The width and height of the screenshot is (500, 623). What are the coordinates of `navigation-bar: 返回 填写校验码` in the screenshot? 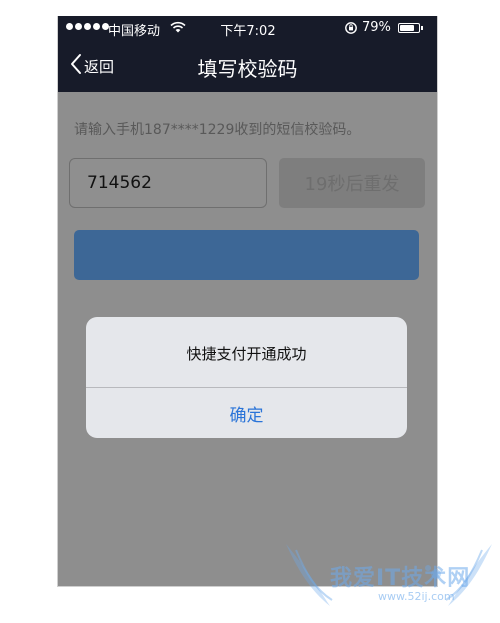 It's located at (247, 66).